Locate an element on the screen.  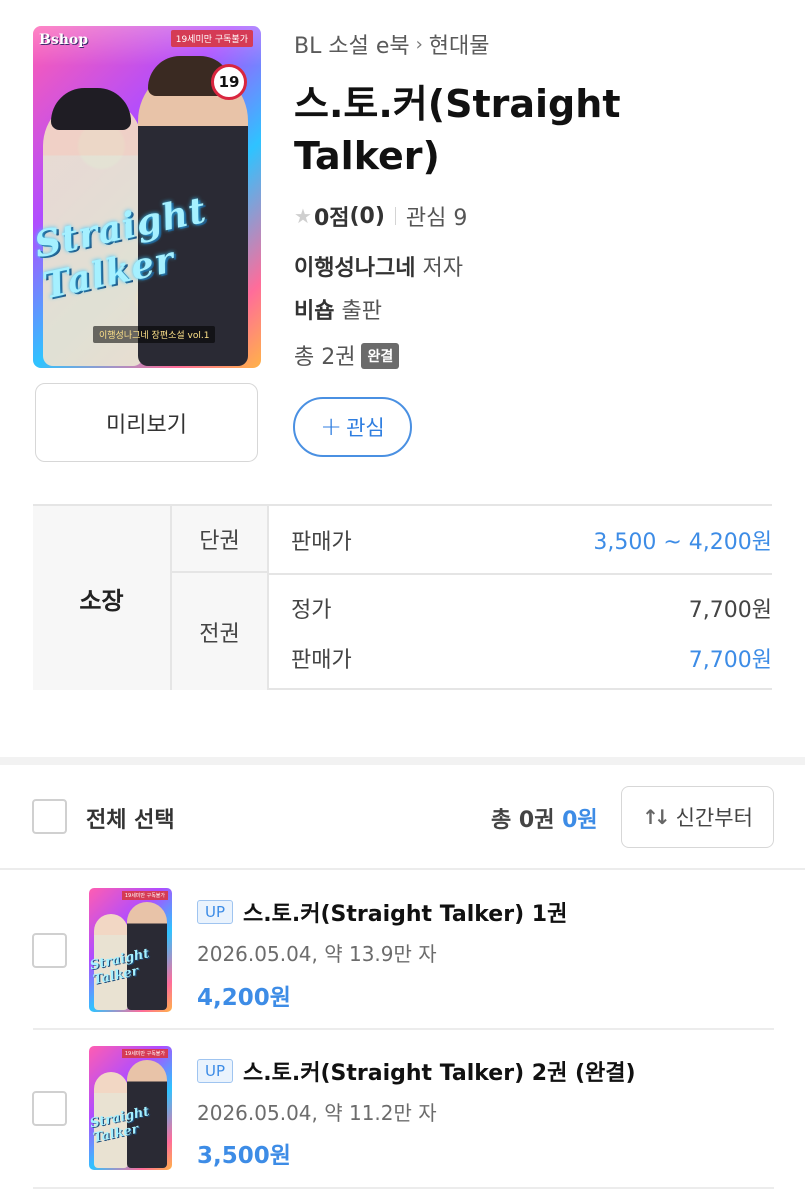
chevron-right-icon: › is located at coordinates (419, 44).